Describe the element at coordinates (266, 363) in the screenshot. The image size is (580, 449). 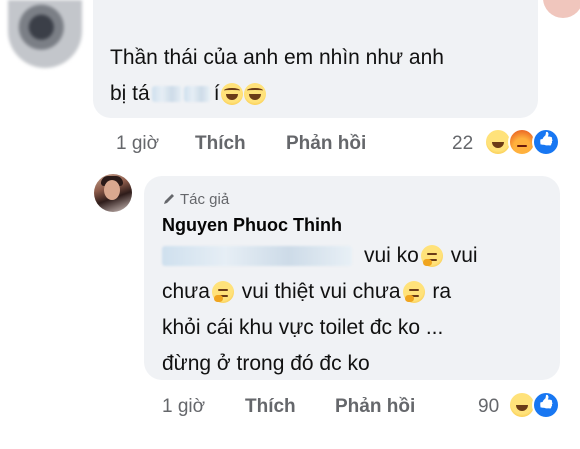
I see `comment-2-line-4: đừng ở trong đó đc ko` at that location.